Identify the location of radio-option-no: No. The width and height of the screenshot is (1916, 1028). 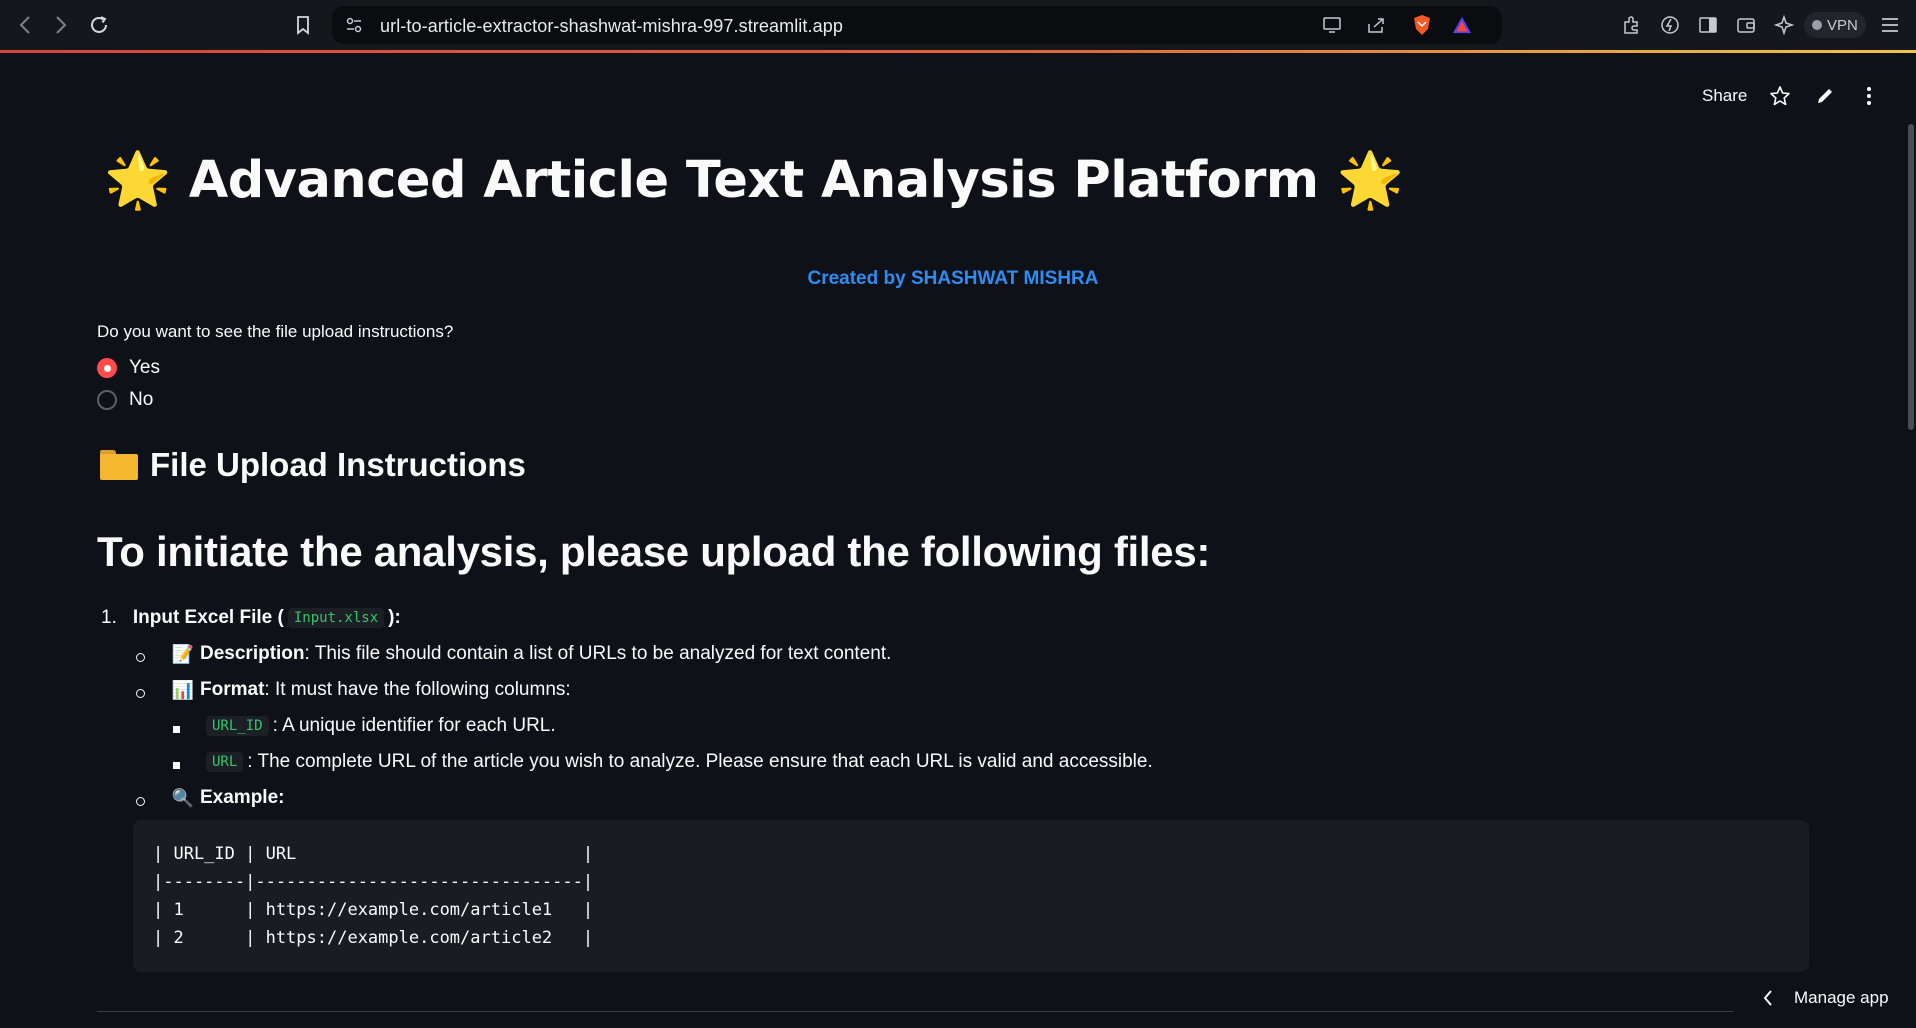
(125, 400).